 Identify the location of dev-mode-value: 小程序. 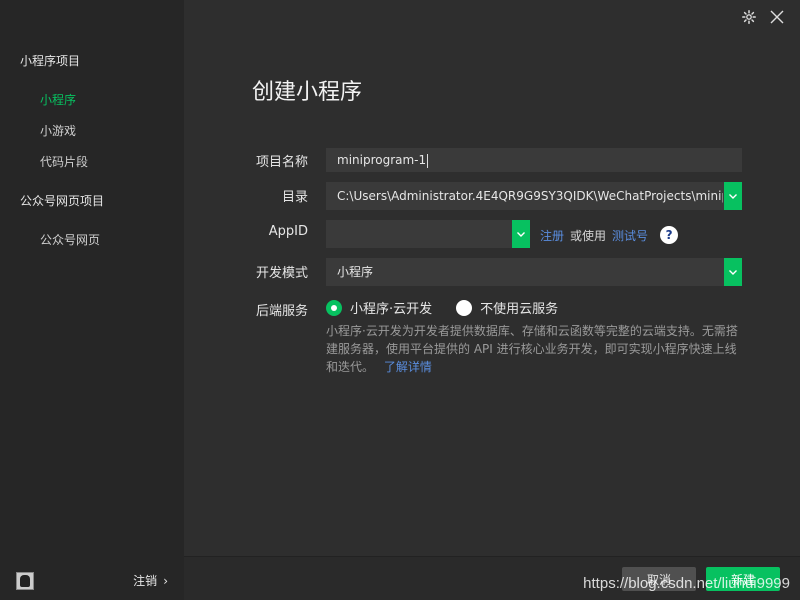
(355, 272).